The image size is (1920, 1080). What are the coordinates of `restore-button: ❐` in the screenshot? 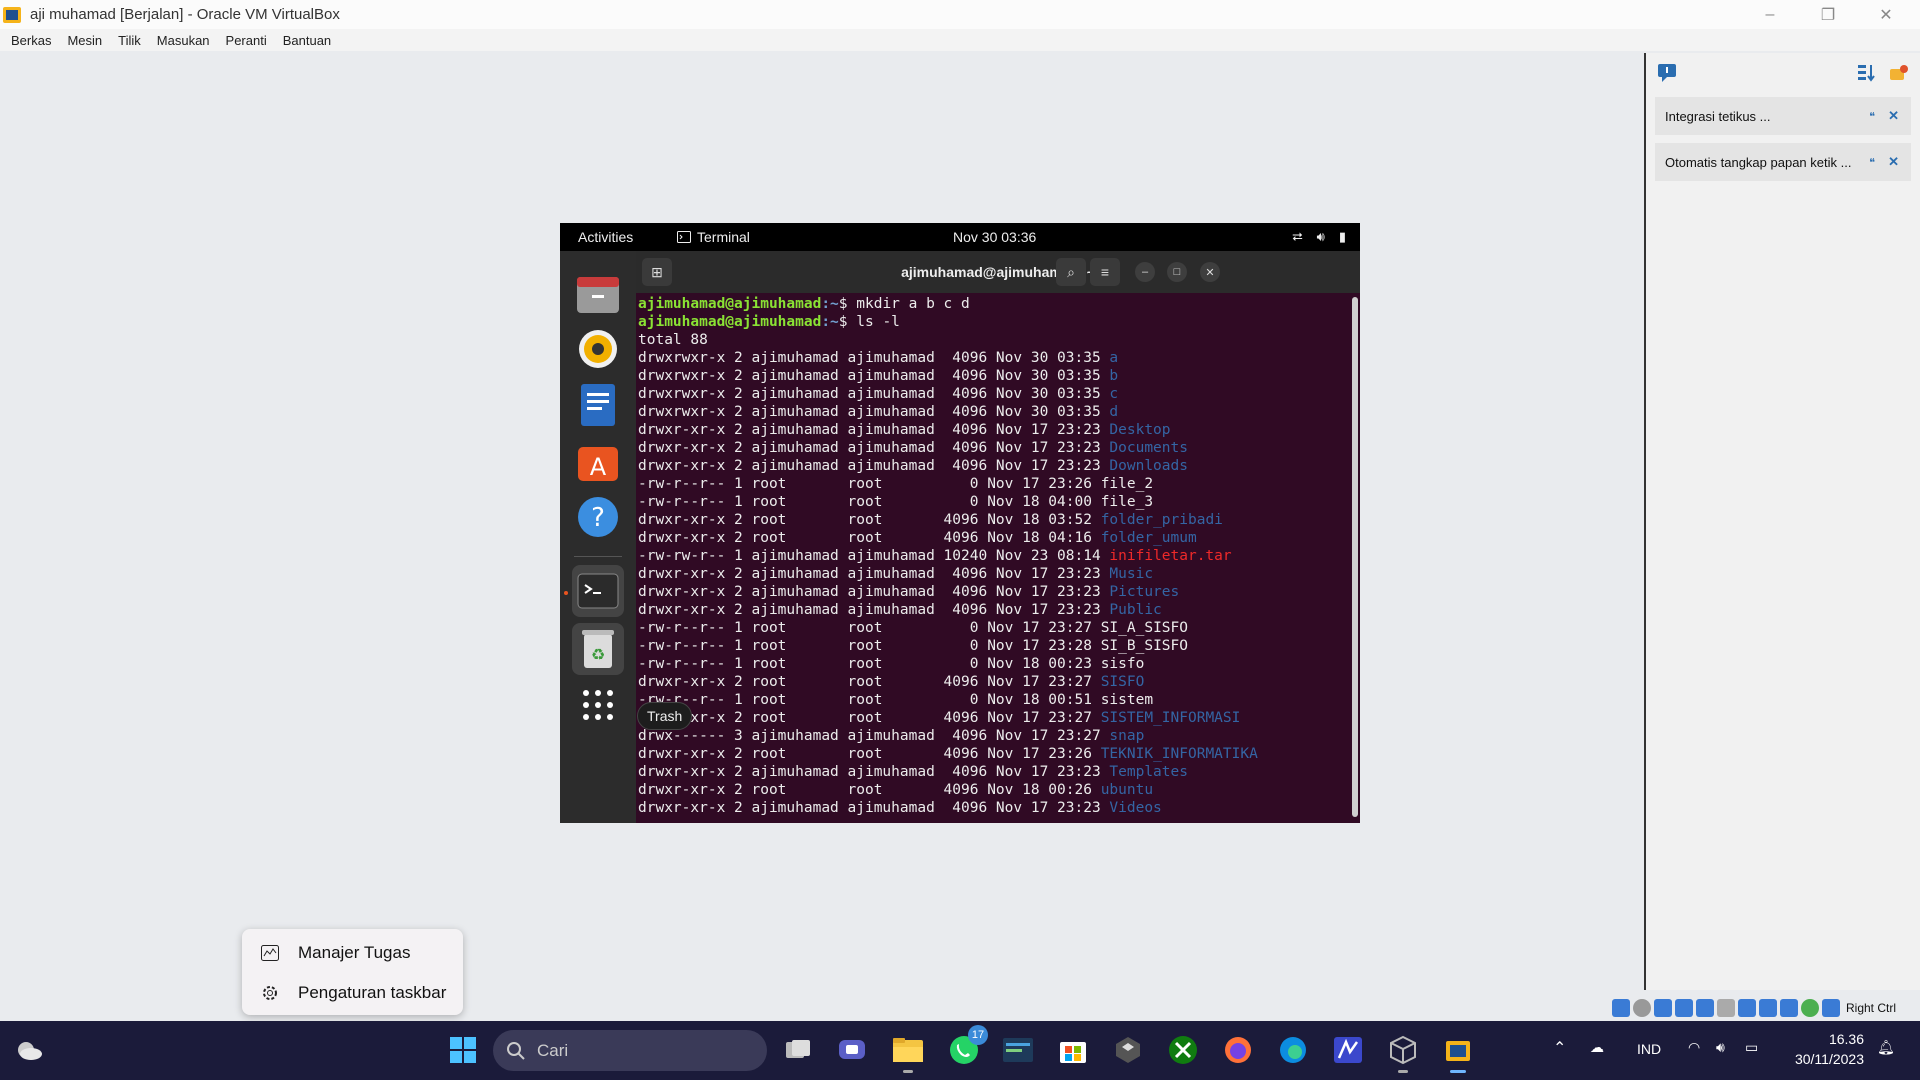 It's located at (1828, 14).